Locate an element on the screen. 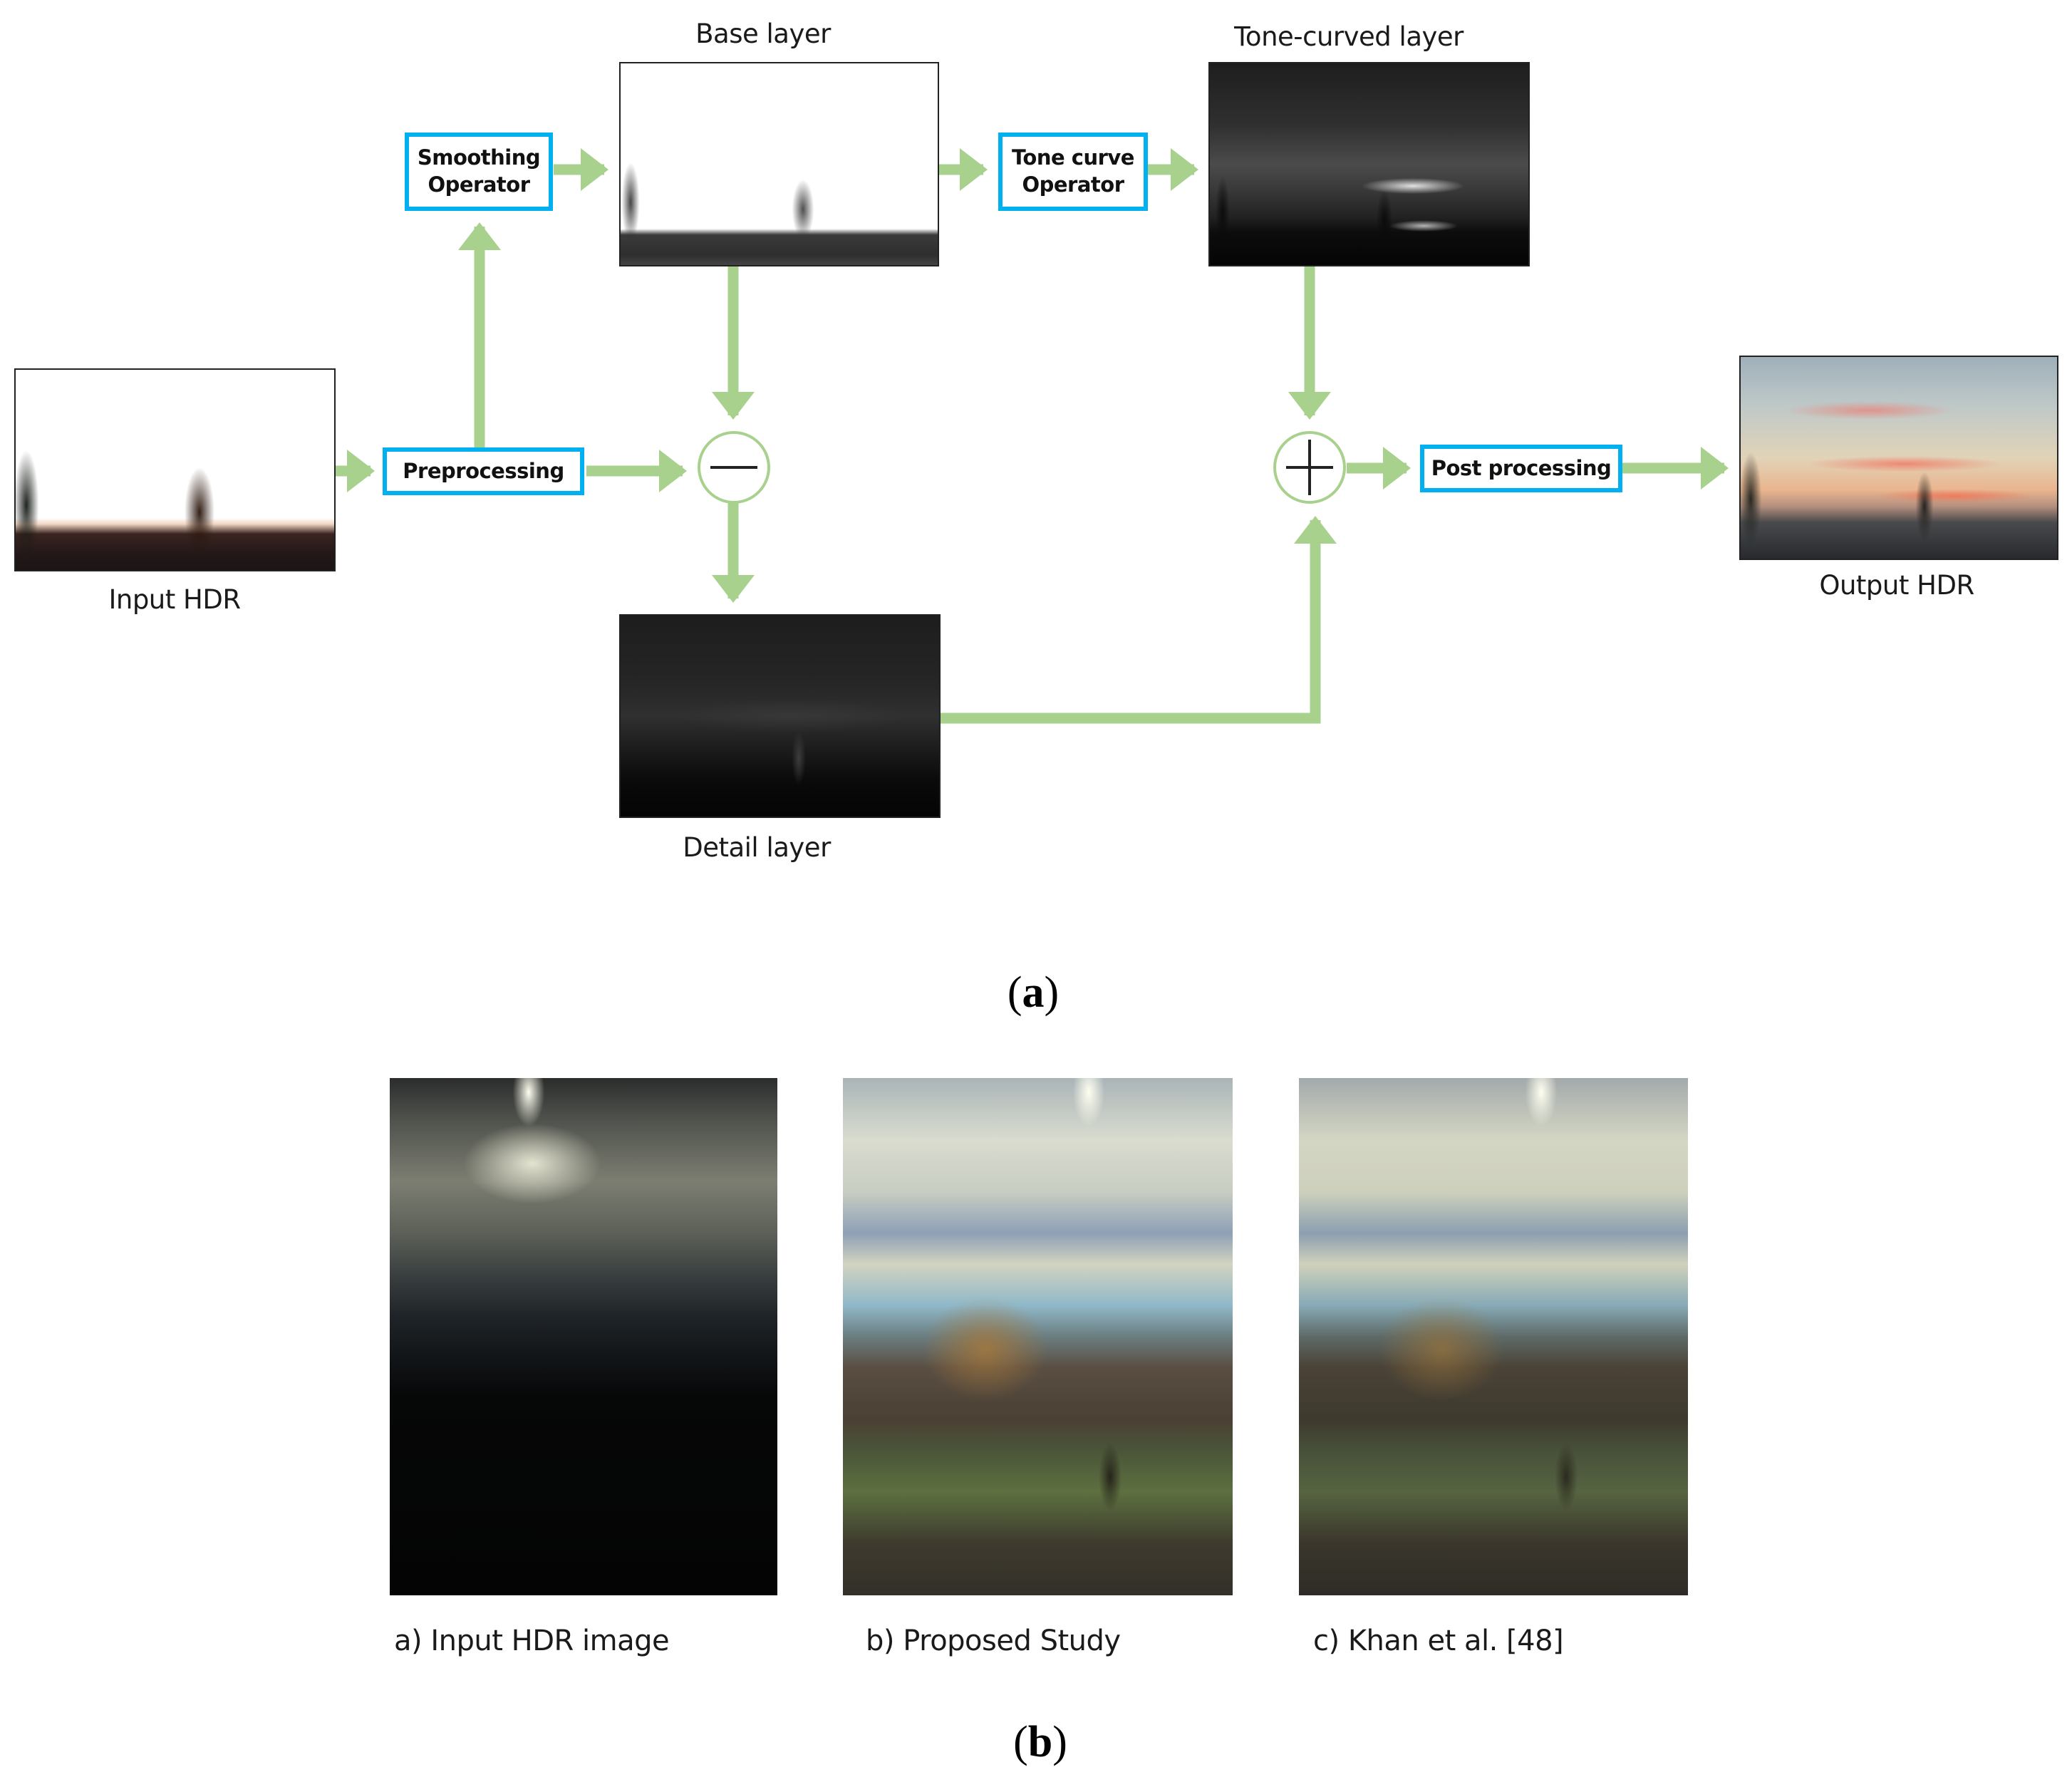 The height and width of the screenshot is (1787, 2072). post-processing-label: Post processing is located at coordinates (1521, 468).